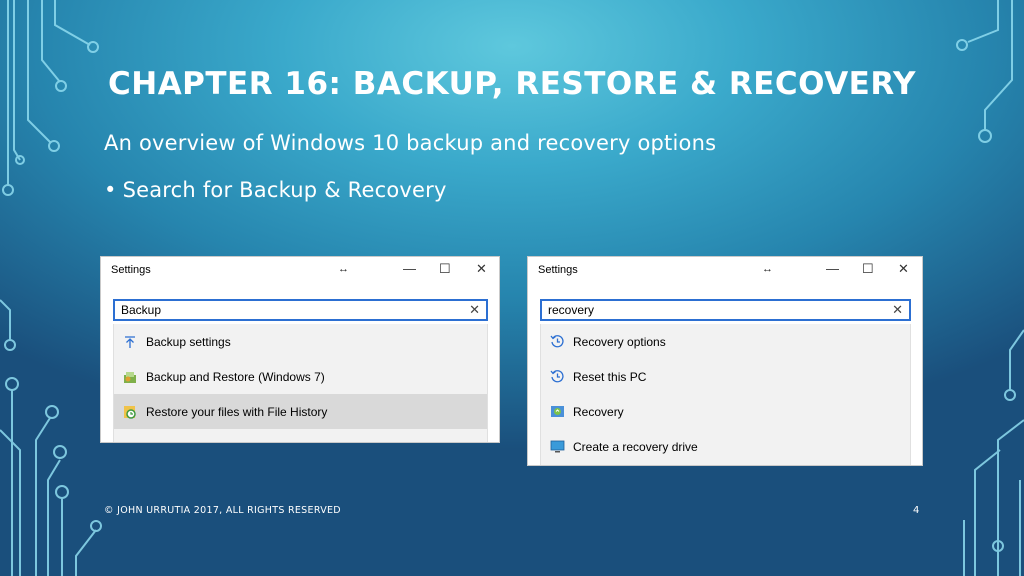  What do you see at coordinates (725, 376) in the screenshot?
I see `search-result-item: Reset this PC` at bounding box center [725, 376].